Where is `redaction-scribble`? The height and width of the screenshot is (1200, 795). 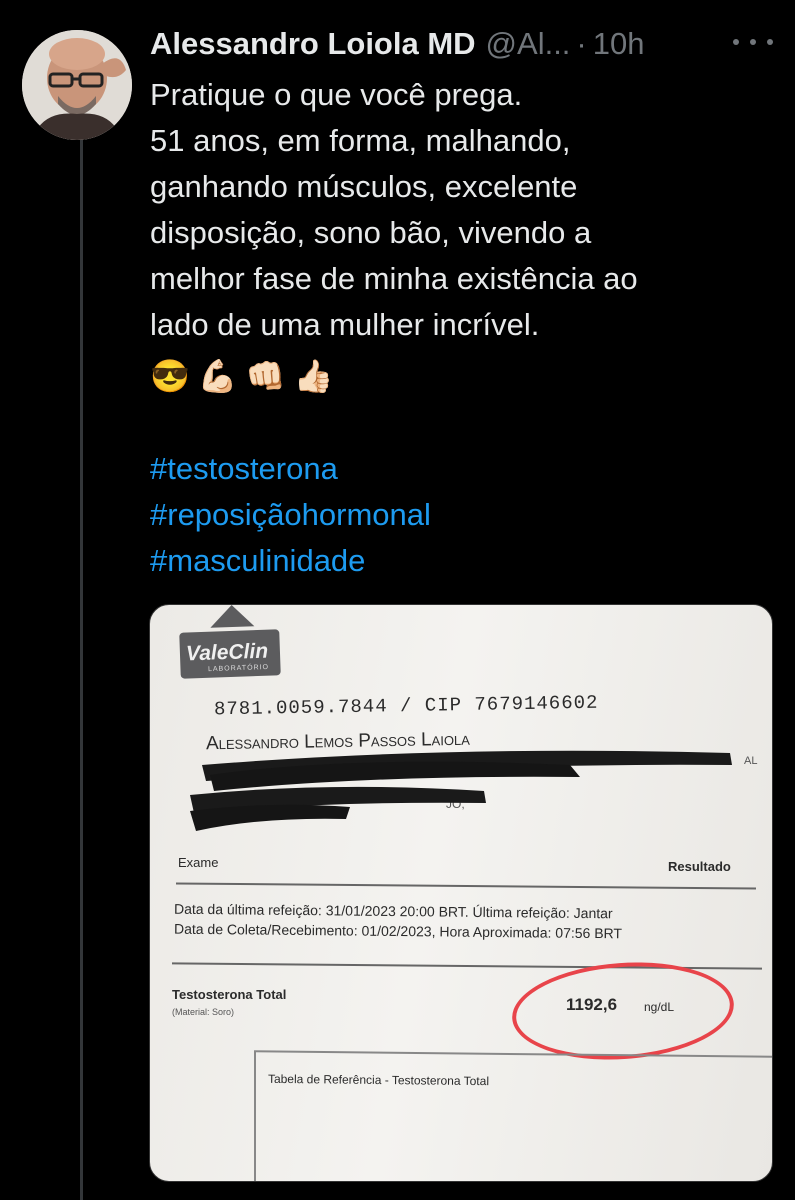 redaction-scribble is located at coordinates (461, 790).